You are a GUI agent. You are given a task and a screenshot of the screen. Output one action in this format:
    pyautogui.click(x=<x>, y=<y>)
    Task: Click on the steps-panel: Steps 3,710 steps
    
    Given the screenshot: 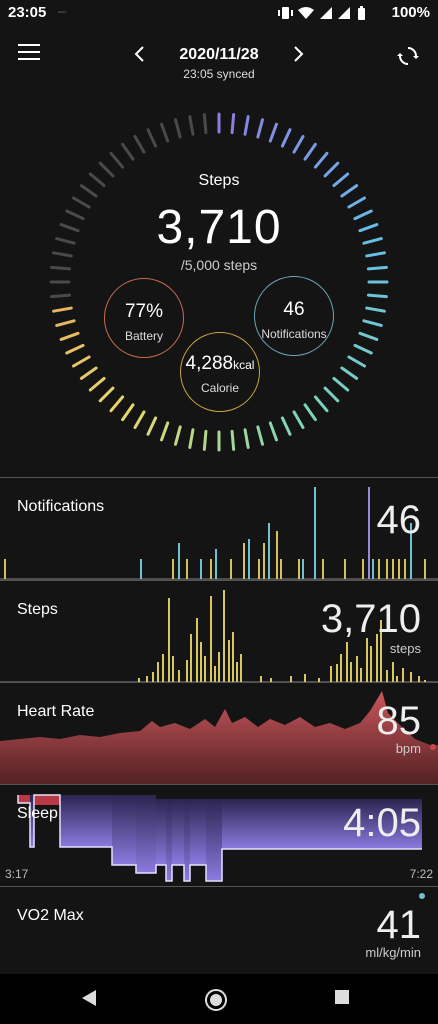 What is the action you would take?
    pyautogui.click(x=219, y=631)
    